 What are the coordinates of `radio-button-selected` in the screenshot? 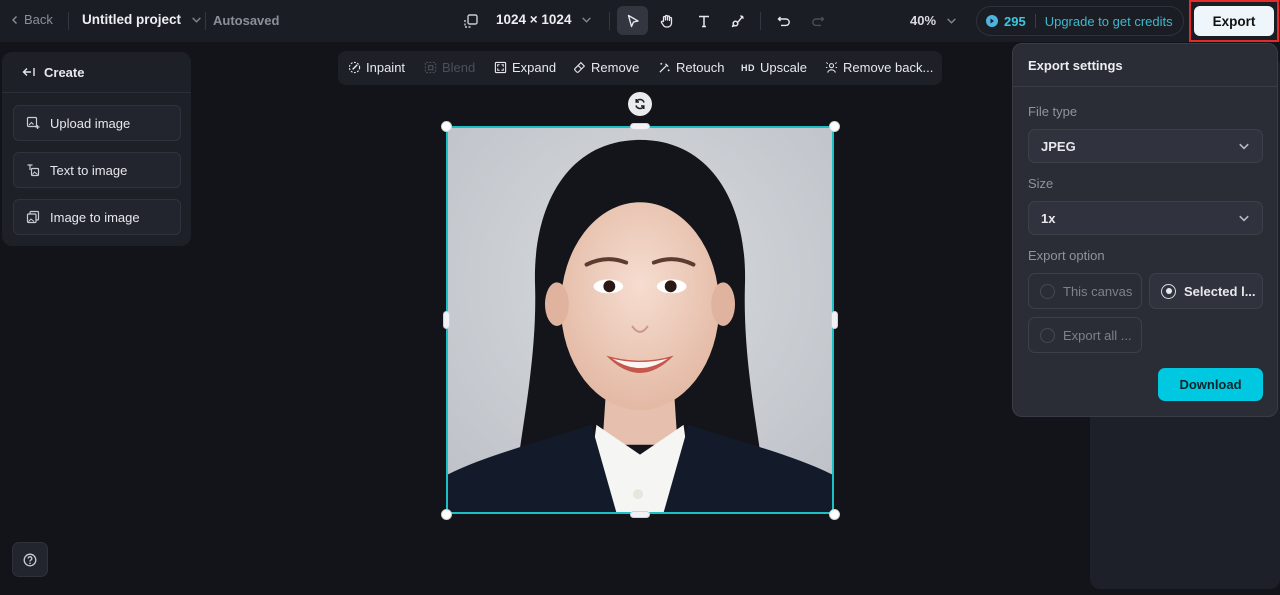 It's located at (1168, 291).